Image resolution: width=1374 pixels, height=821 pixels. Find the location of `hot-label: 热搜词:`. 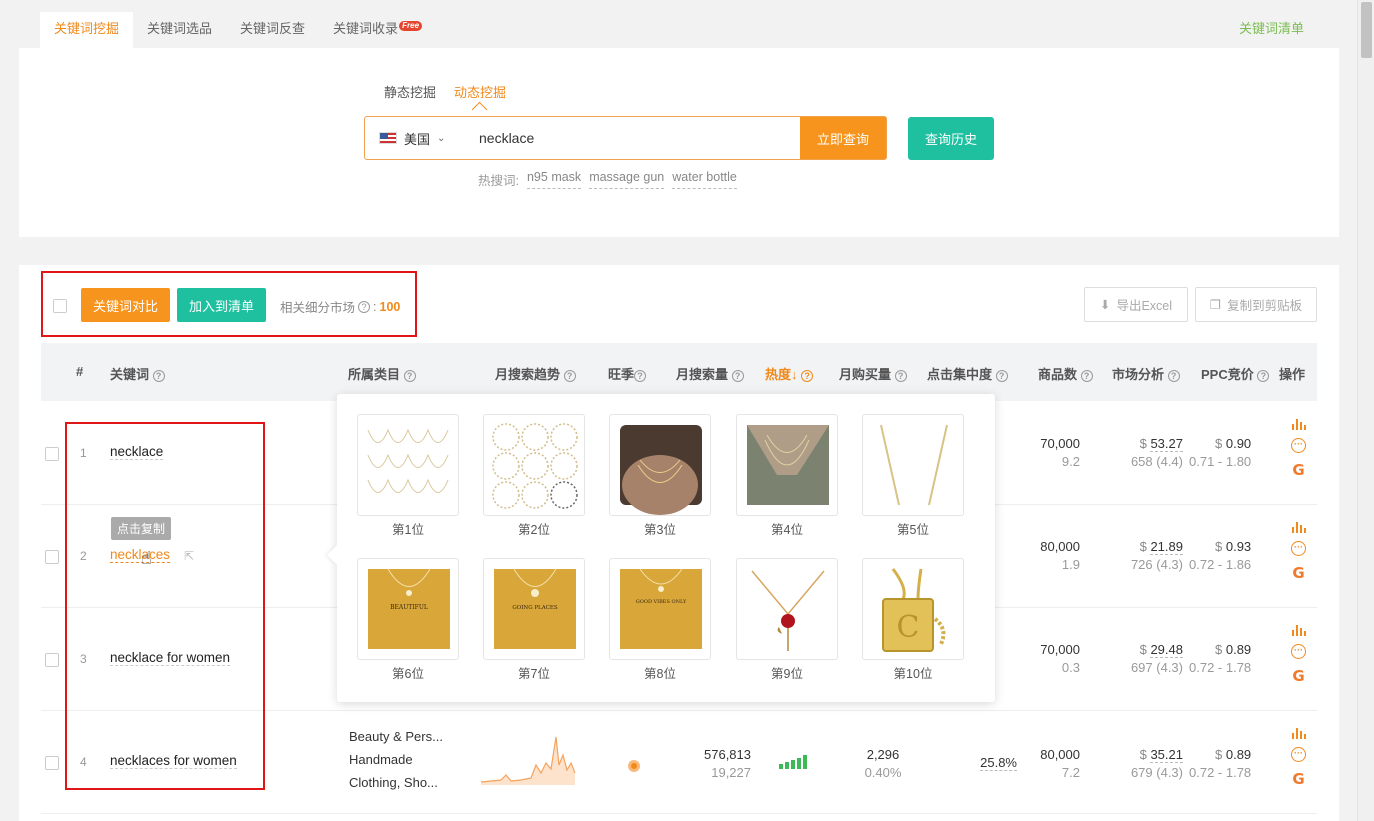

hot-label: 热搜词: is located at coordinates (498, 181).